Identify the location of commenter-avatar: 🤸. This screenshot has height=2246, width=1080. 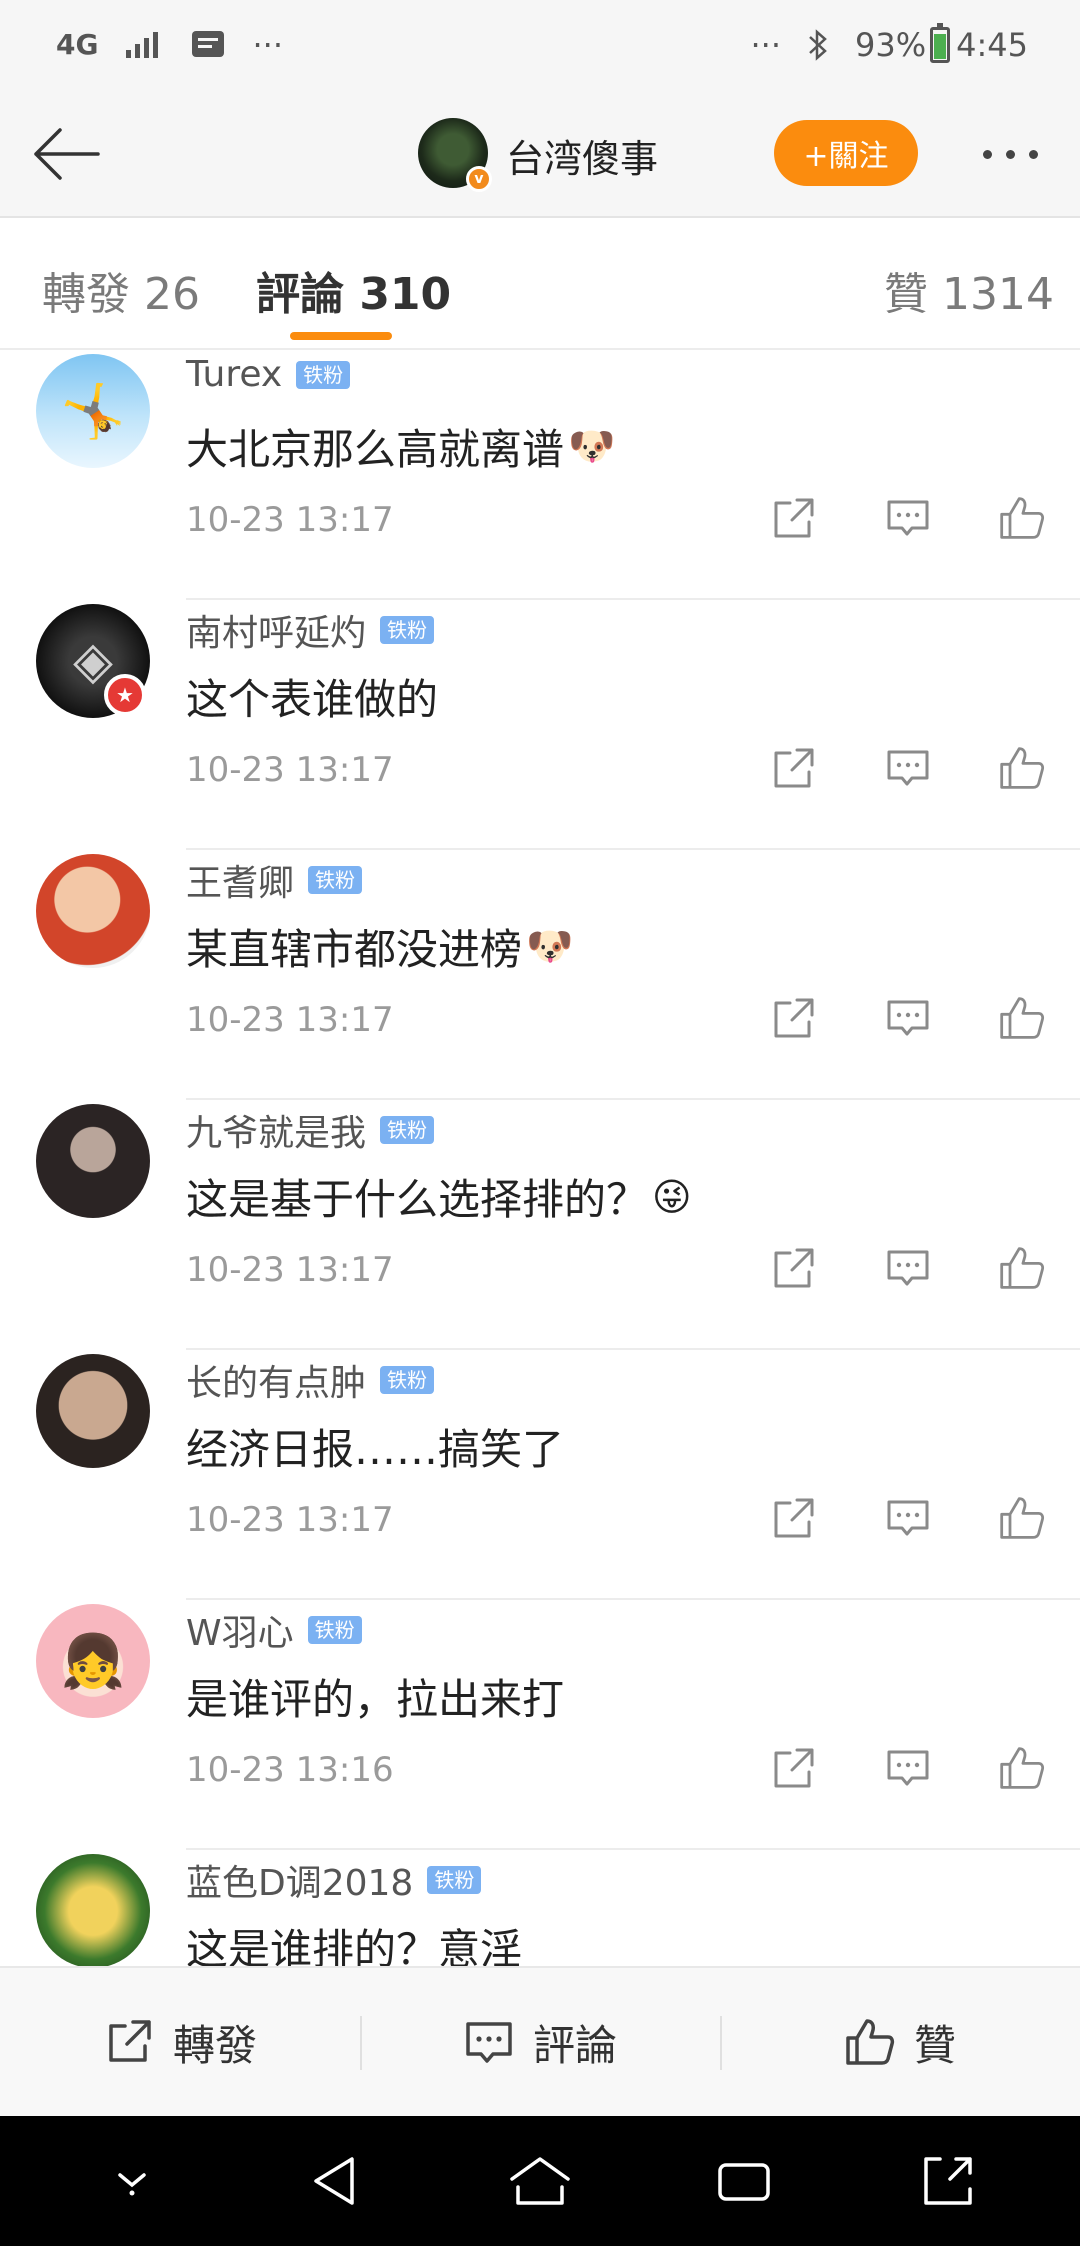
(93, 411).